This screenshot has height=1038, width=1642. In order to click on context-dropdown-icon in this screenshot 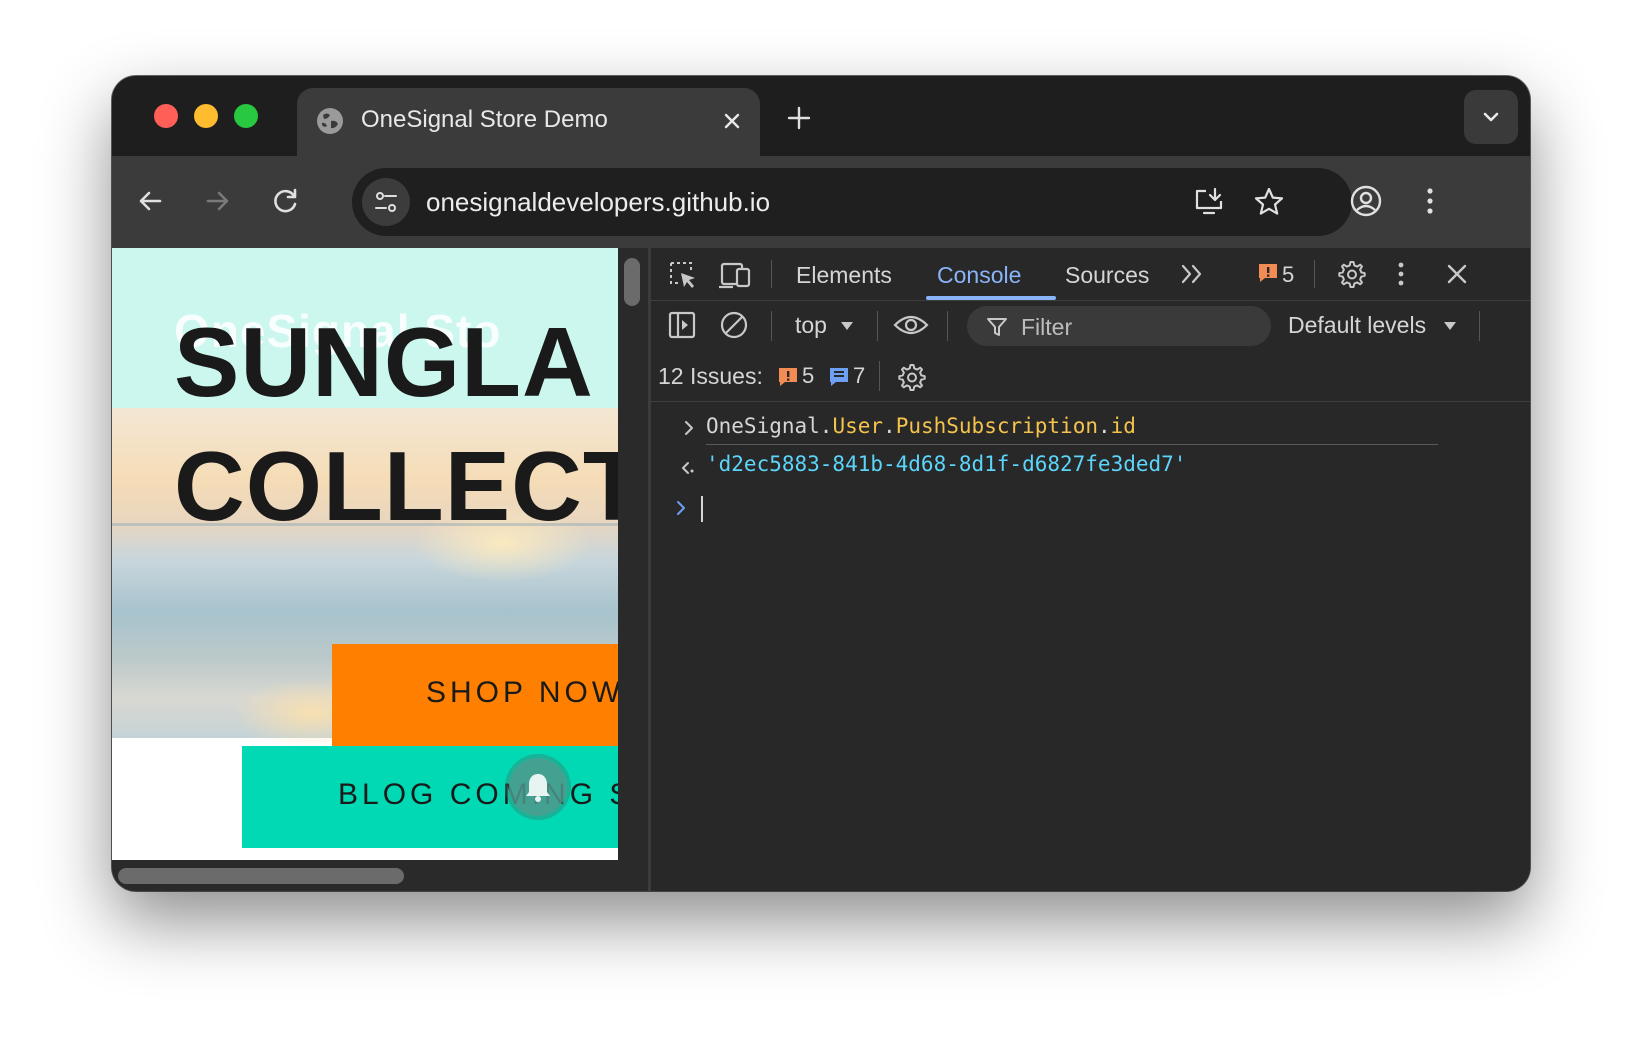, I will do `click(847, 326)`.